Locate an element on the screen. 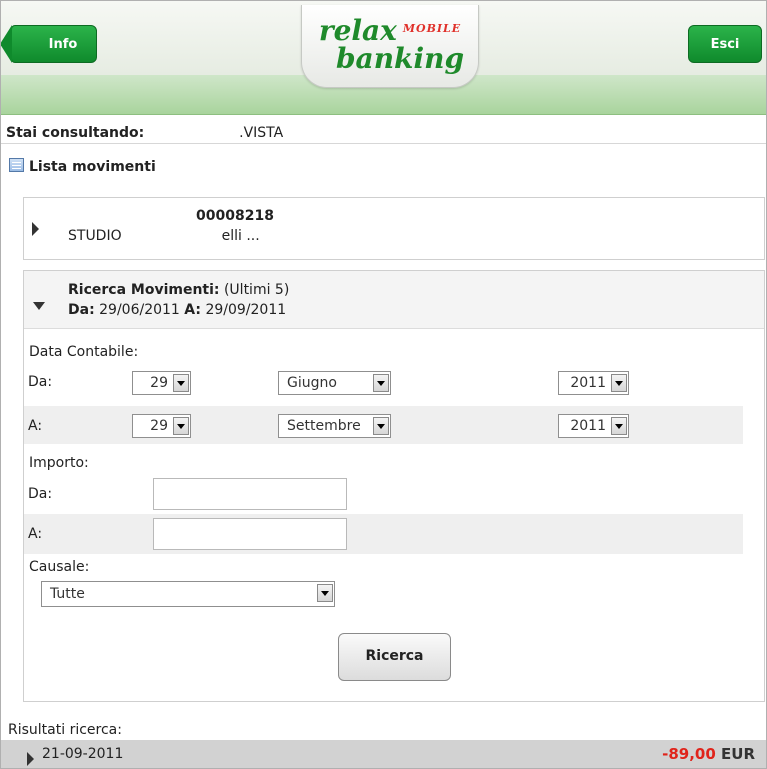 The image size is (767, 769). amount-from-label: Da: is located at coordinates (40, 494).